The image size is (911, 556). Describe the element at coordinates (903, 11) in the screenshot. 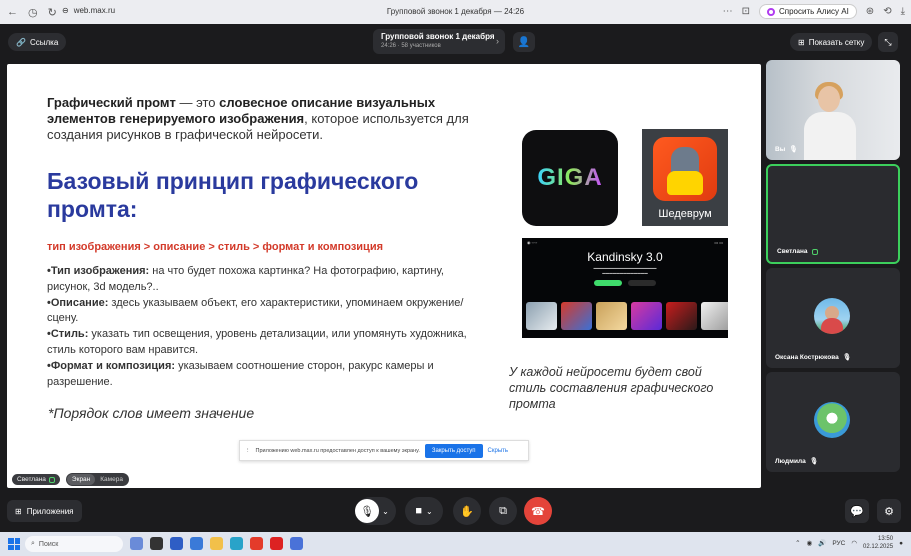

I see `download-icon: ⤓` at that location.